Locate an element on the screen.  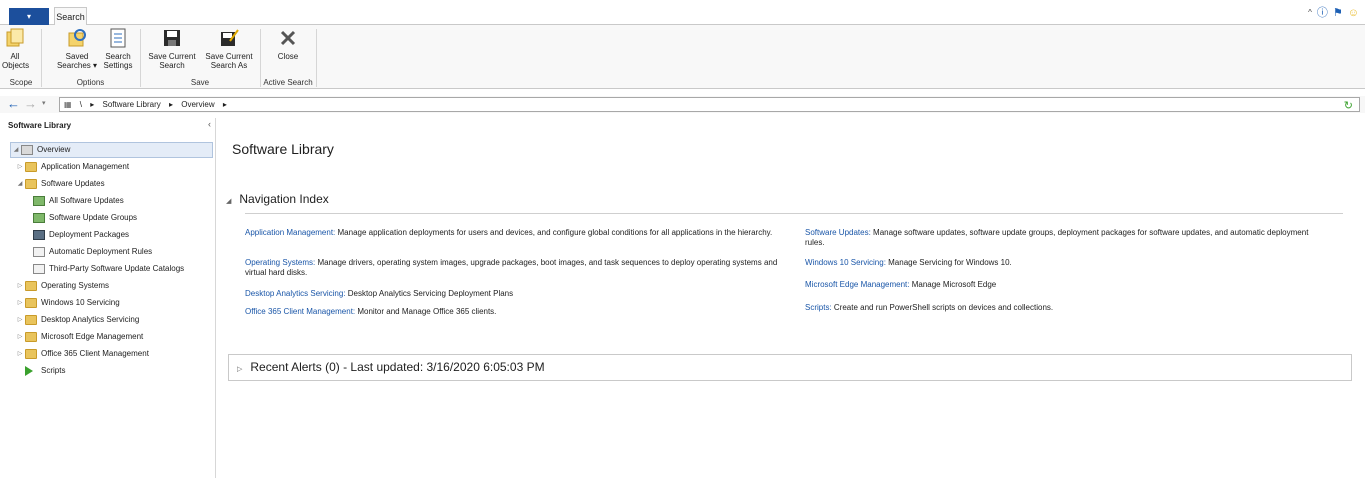
ribbon-tab-strip: ▾ Search ^ ⓘ ⚑ ☺ is located at coordinates (682, 13).